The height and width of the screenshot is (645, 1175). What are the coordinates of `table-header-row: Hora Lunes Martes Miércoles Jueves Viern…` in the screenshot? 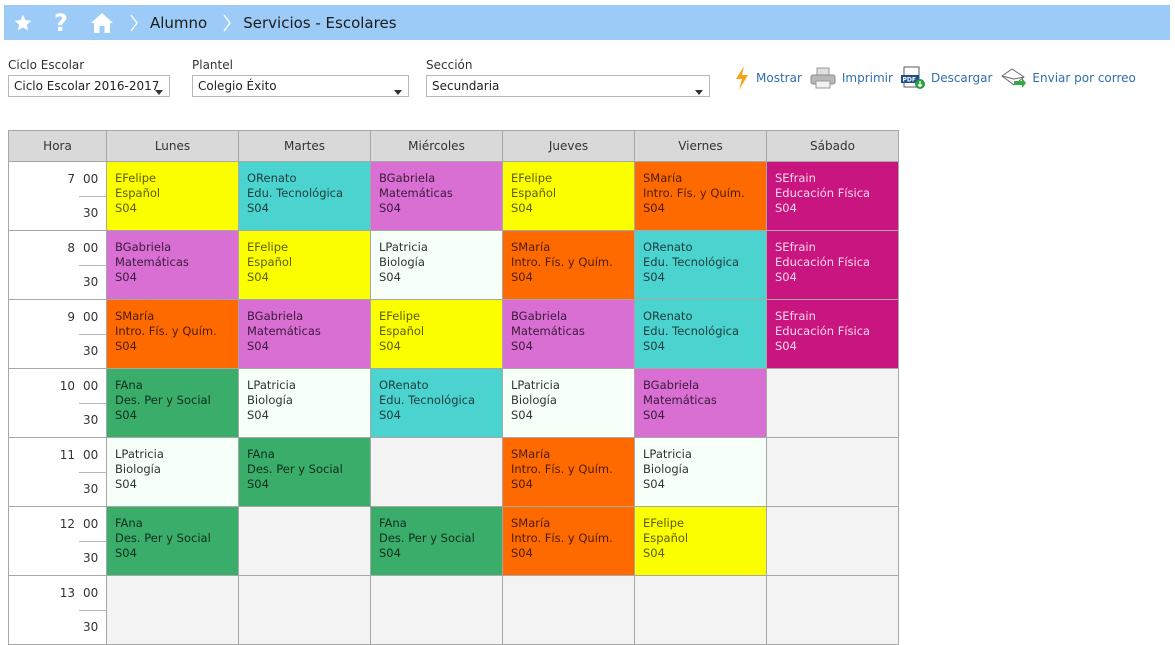 It's located at (453, 146).